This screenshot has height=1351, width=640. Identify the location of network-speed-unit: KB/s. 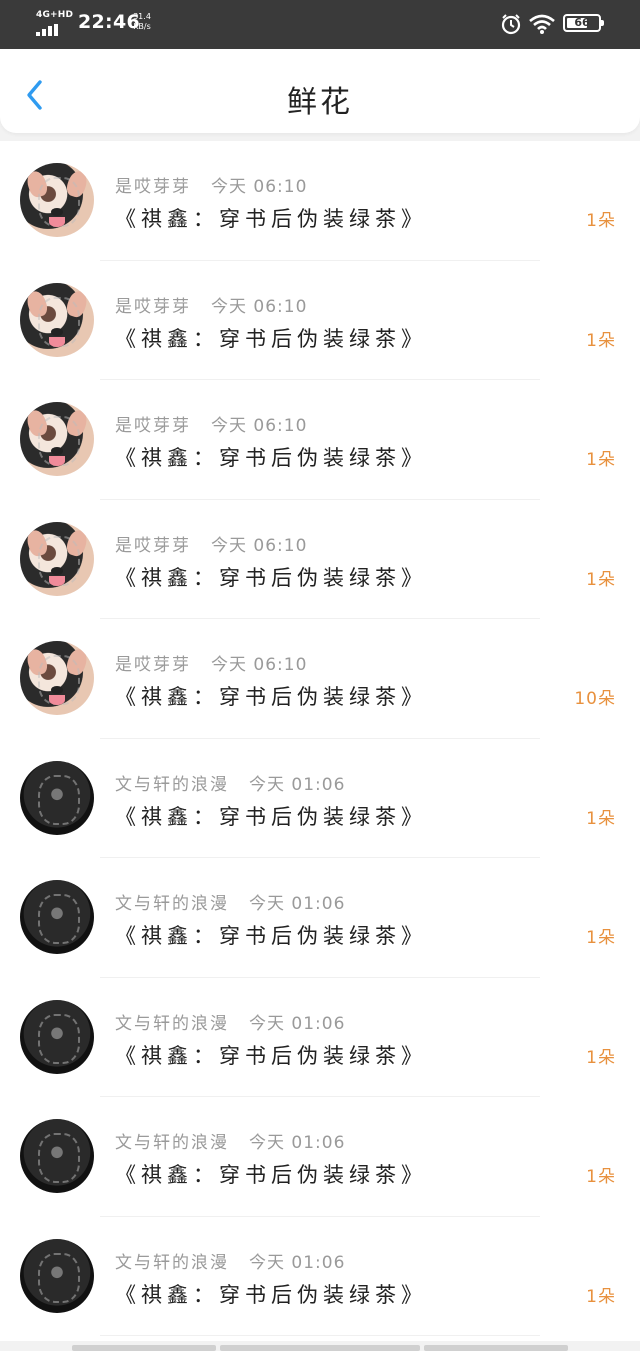
(142, 26).